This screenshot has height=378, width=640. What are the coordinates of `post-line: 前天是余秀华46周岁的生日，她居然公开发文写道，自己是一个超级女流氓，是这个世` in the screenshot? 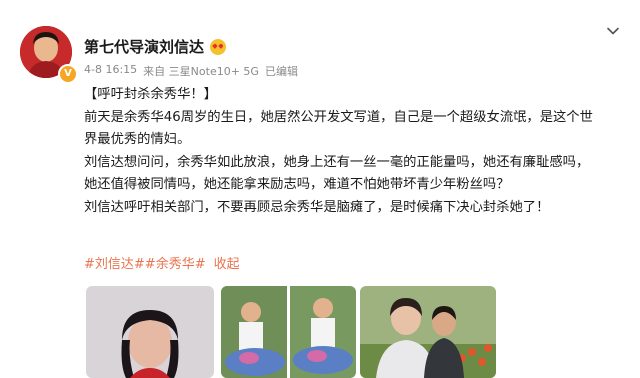 It's located at (338, 117).